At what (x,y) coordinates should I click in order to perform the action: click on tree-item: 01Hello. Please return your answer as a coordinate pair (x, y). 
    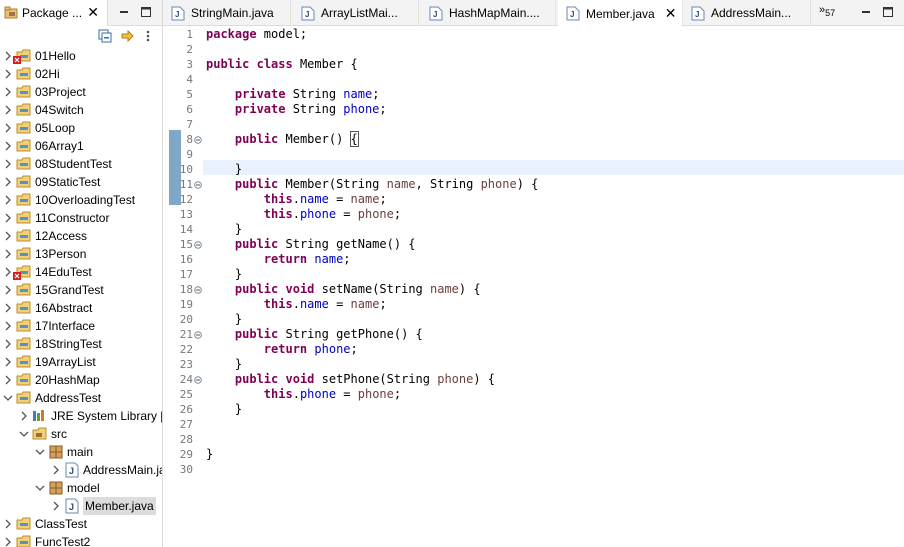
    Looking at the image, I should click on (81, 56).